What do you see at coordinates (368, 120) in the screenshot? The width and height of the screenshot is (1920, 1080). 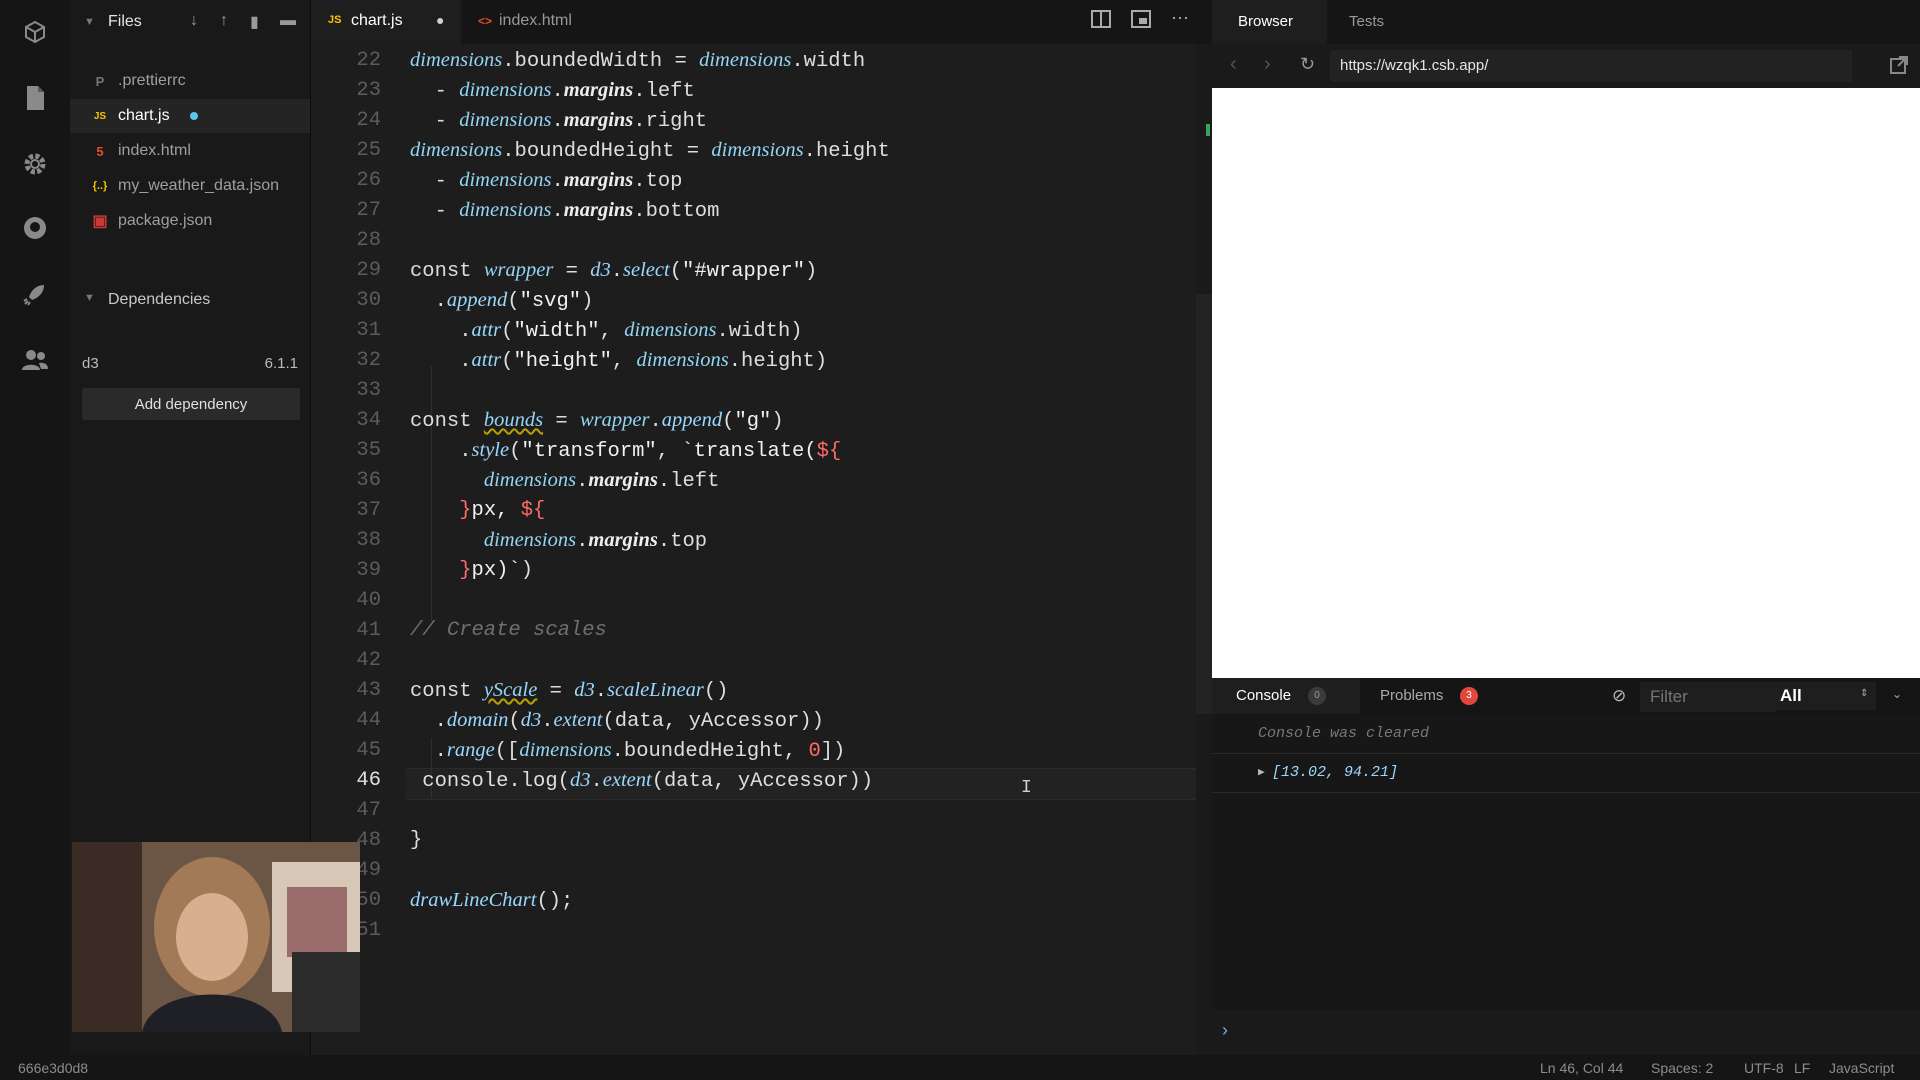 I see `line-number: 24` at bounding box center [368, 120].